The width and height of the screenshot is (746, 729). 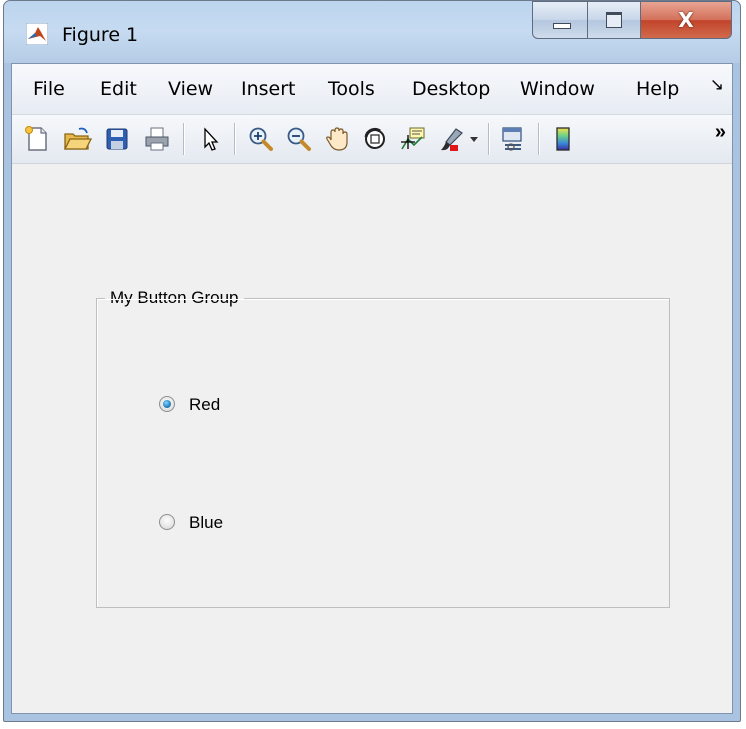 What do you see at coordinates (167, 404) in the screenshot?
I see `radio-button-red` at bounding box center [167, 404].